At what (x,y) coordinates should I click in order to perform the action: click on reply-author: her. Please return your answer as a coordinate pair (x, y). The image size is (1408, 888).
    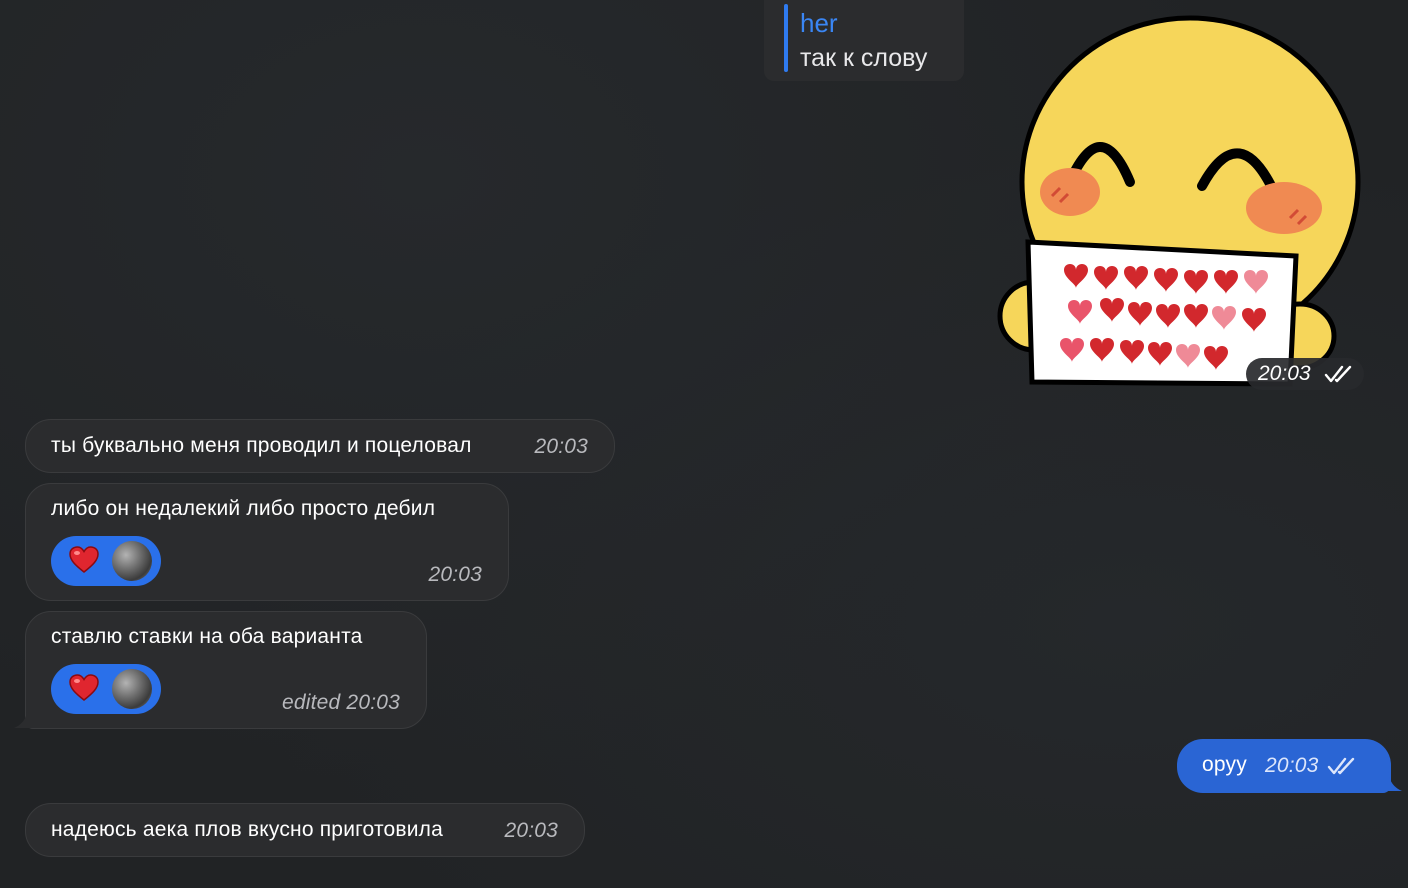
    Looking at the image, I should click on (819, 23).